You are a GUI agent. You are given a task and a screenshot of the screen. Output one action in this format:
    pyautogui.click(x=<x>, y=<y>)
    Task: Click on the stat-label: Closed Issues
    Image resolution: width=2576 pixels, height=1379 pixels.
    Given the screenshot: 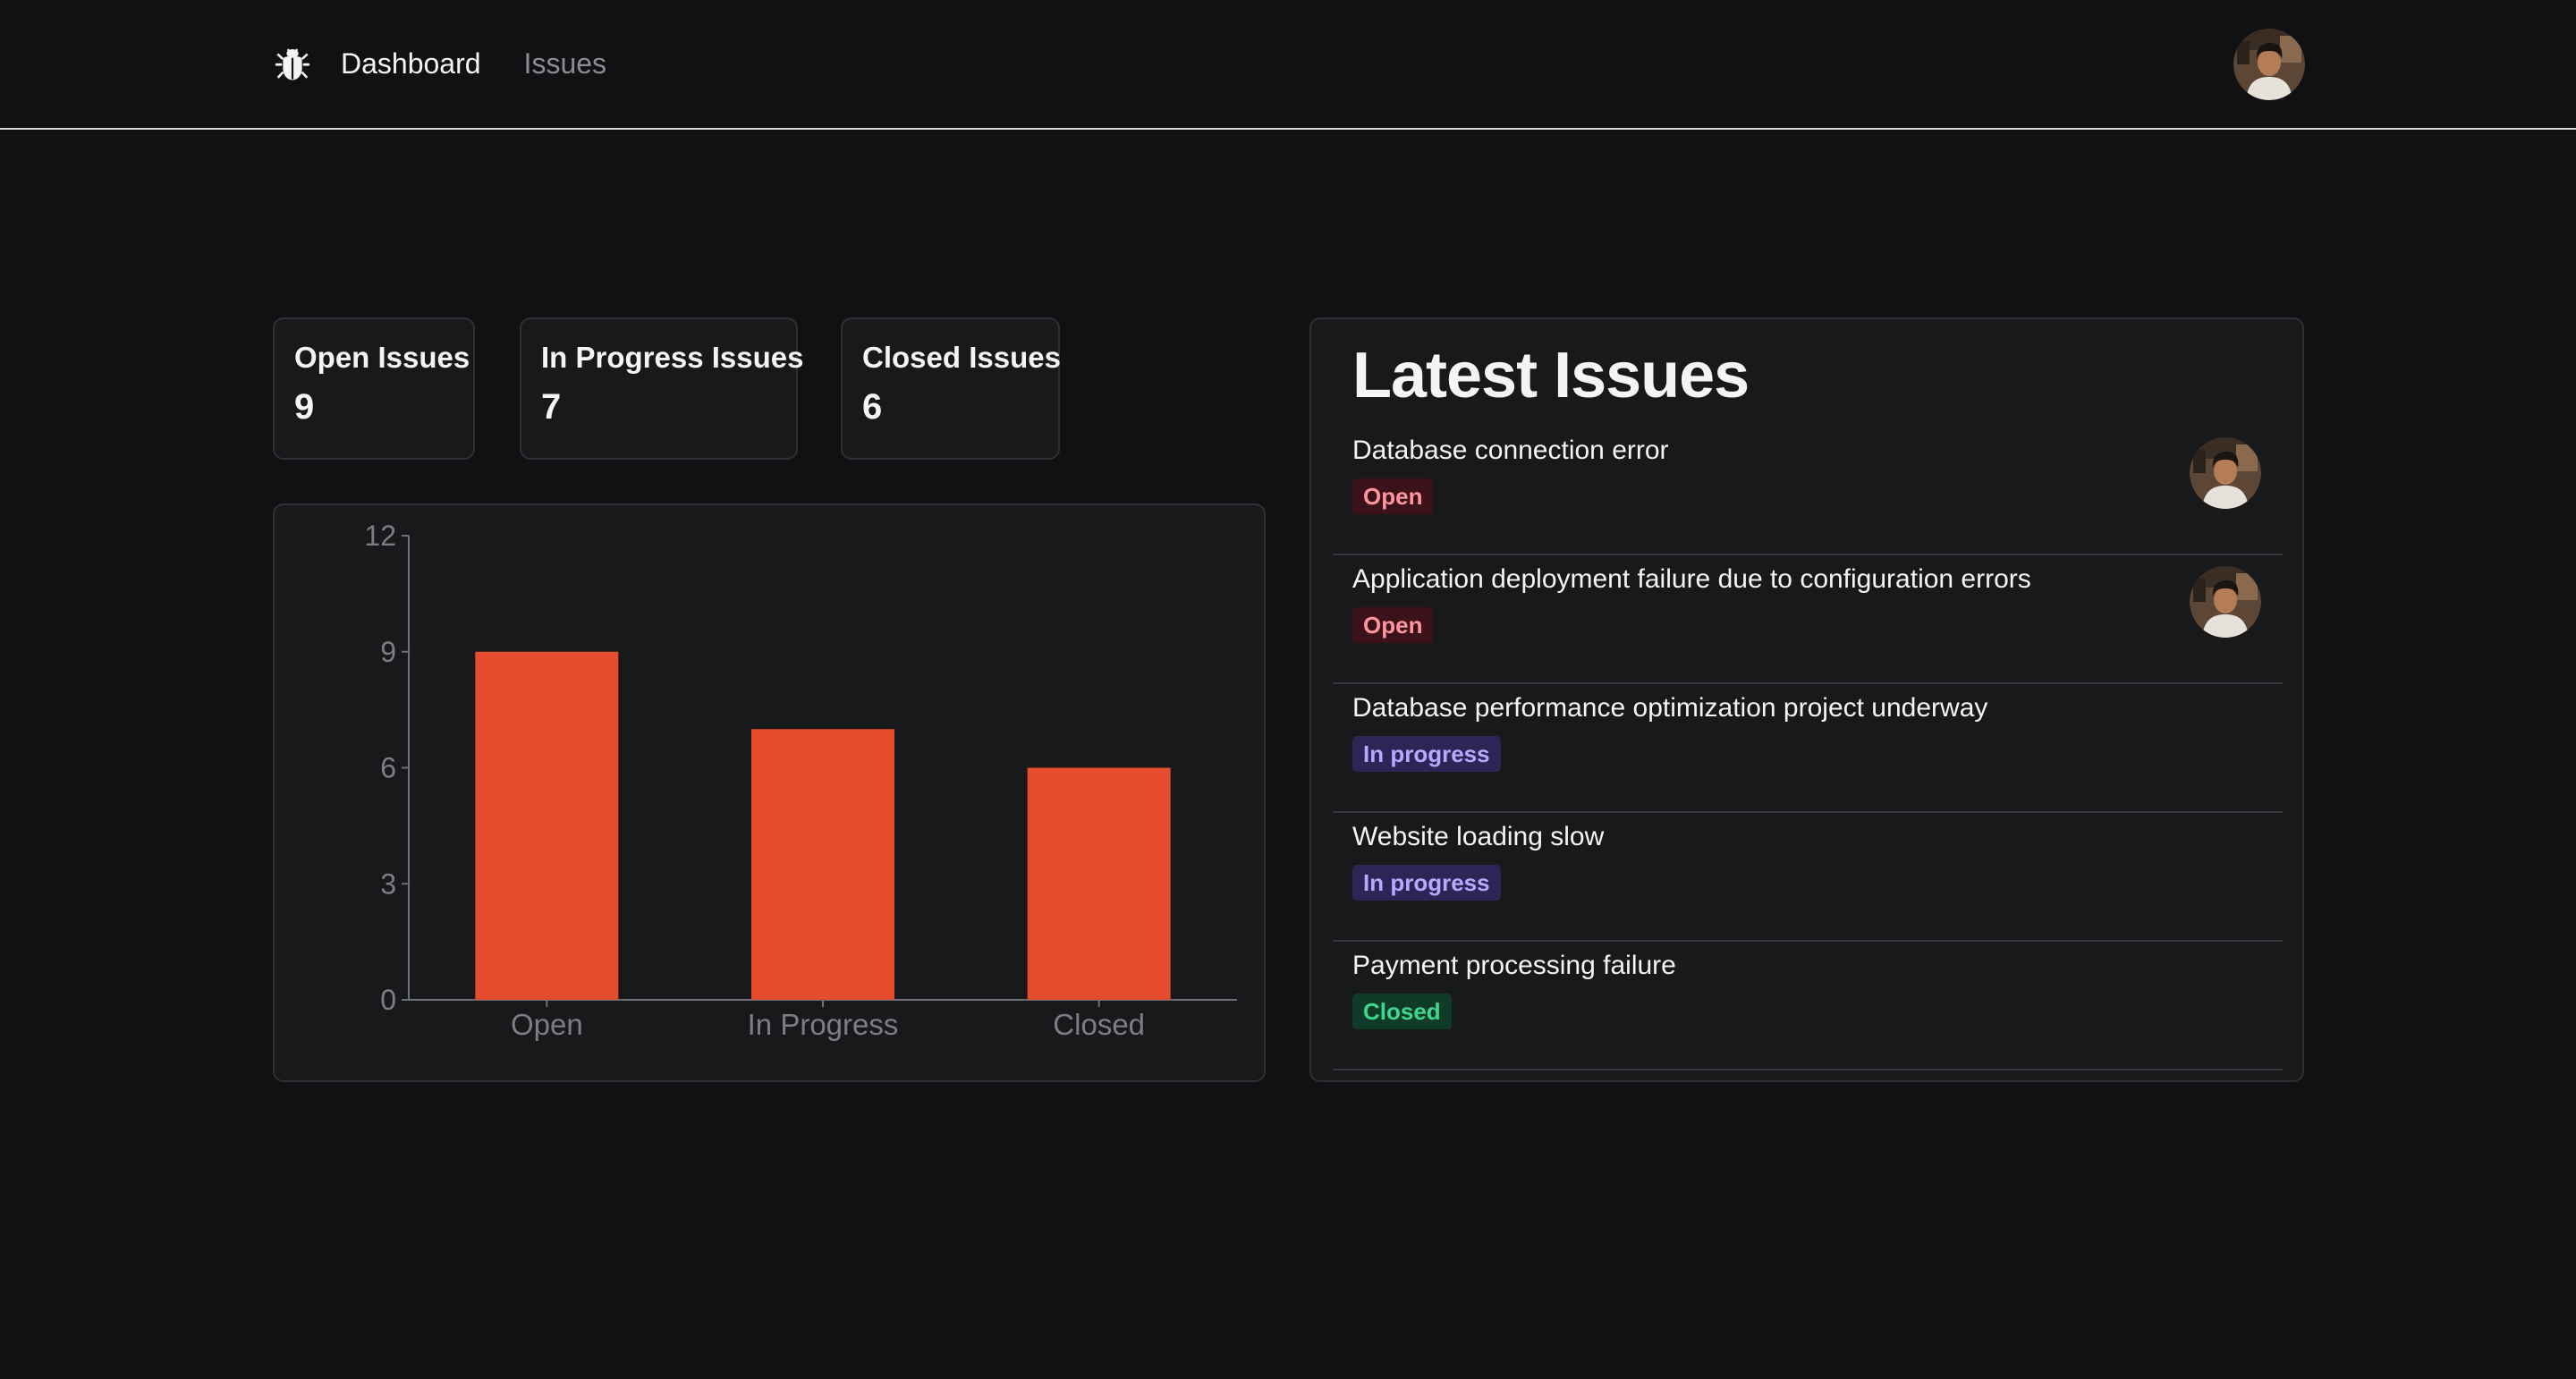 What is the action you would take?
    pyautogui.click(x=961, y=357)
    